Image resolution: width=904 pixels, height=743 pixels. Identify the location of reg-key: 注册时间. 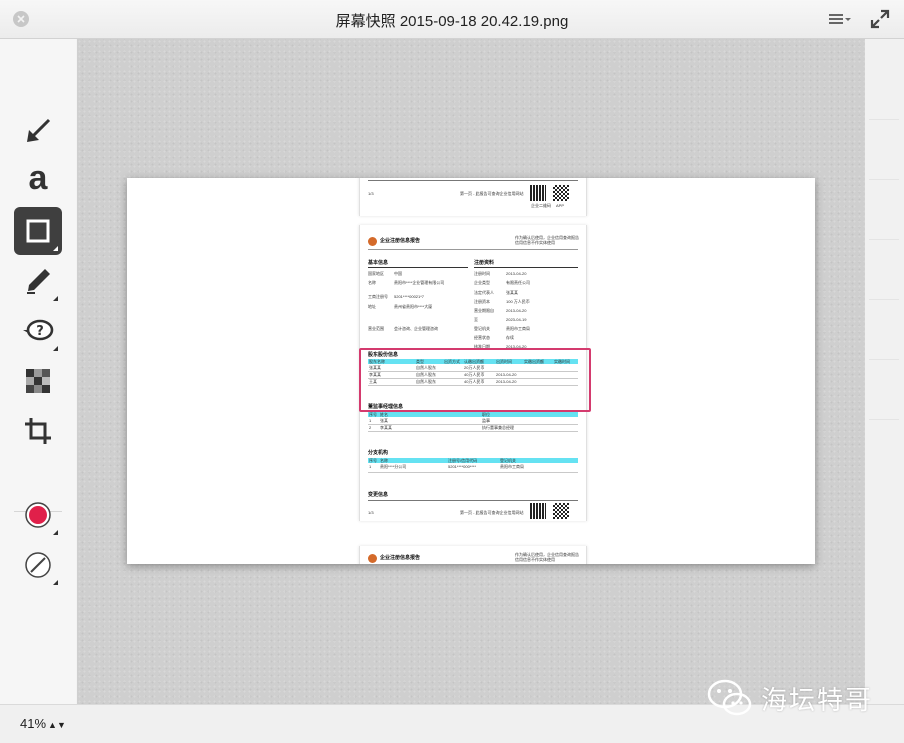
(482, 273).